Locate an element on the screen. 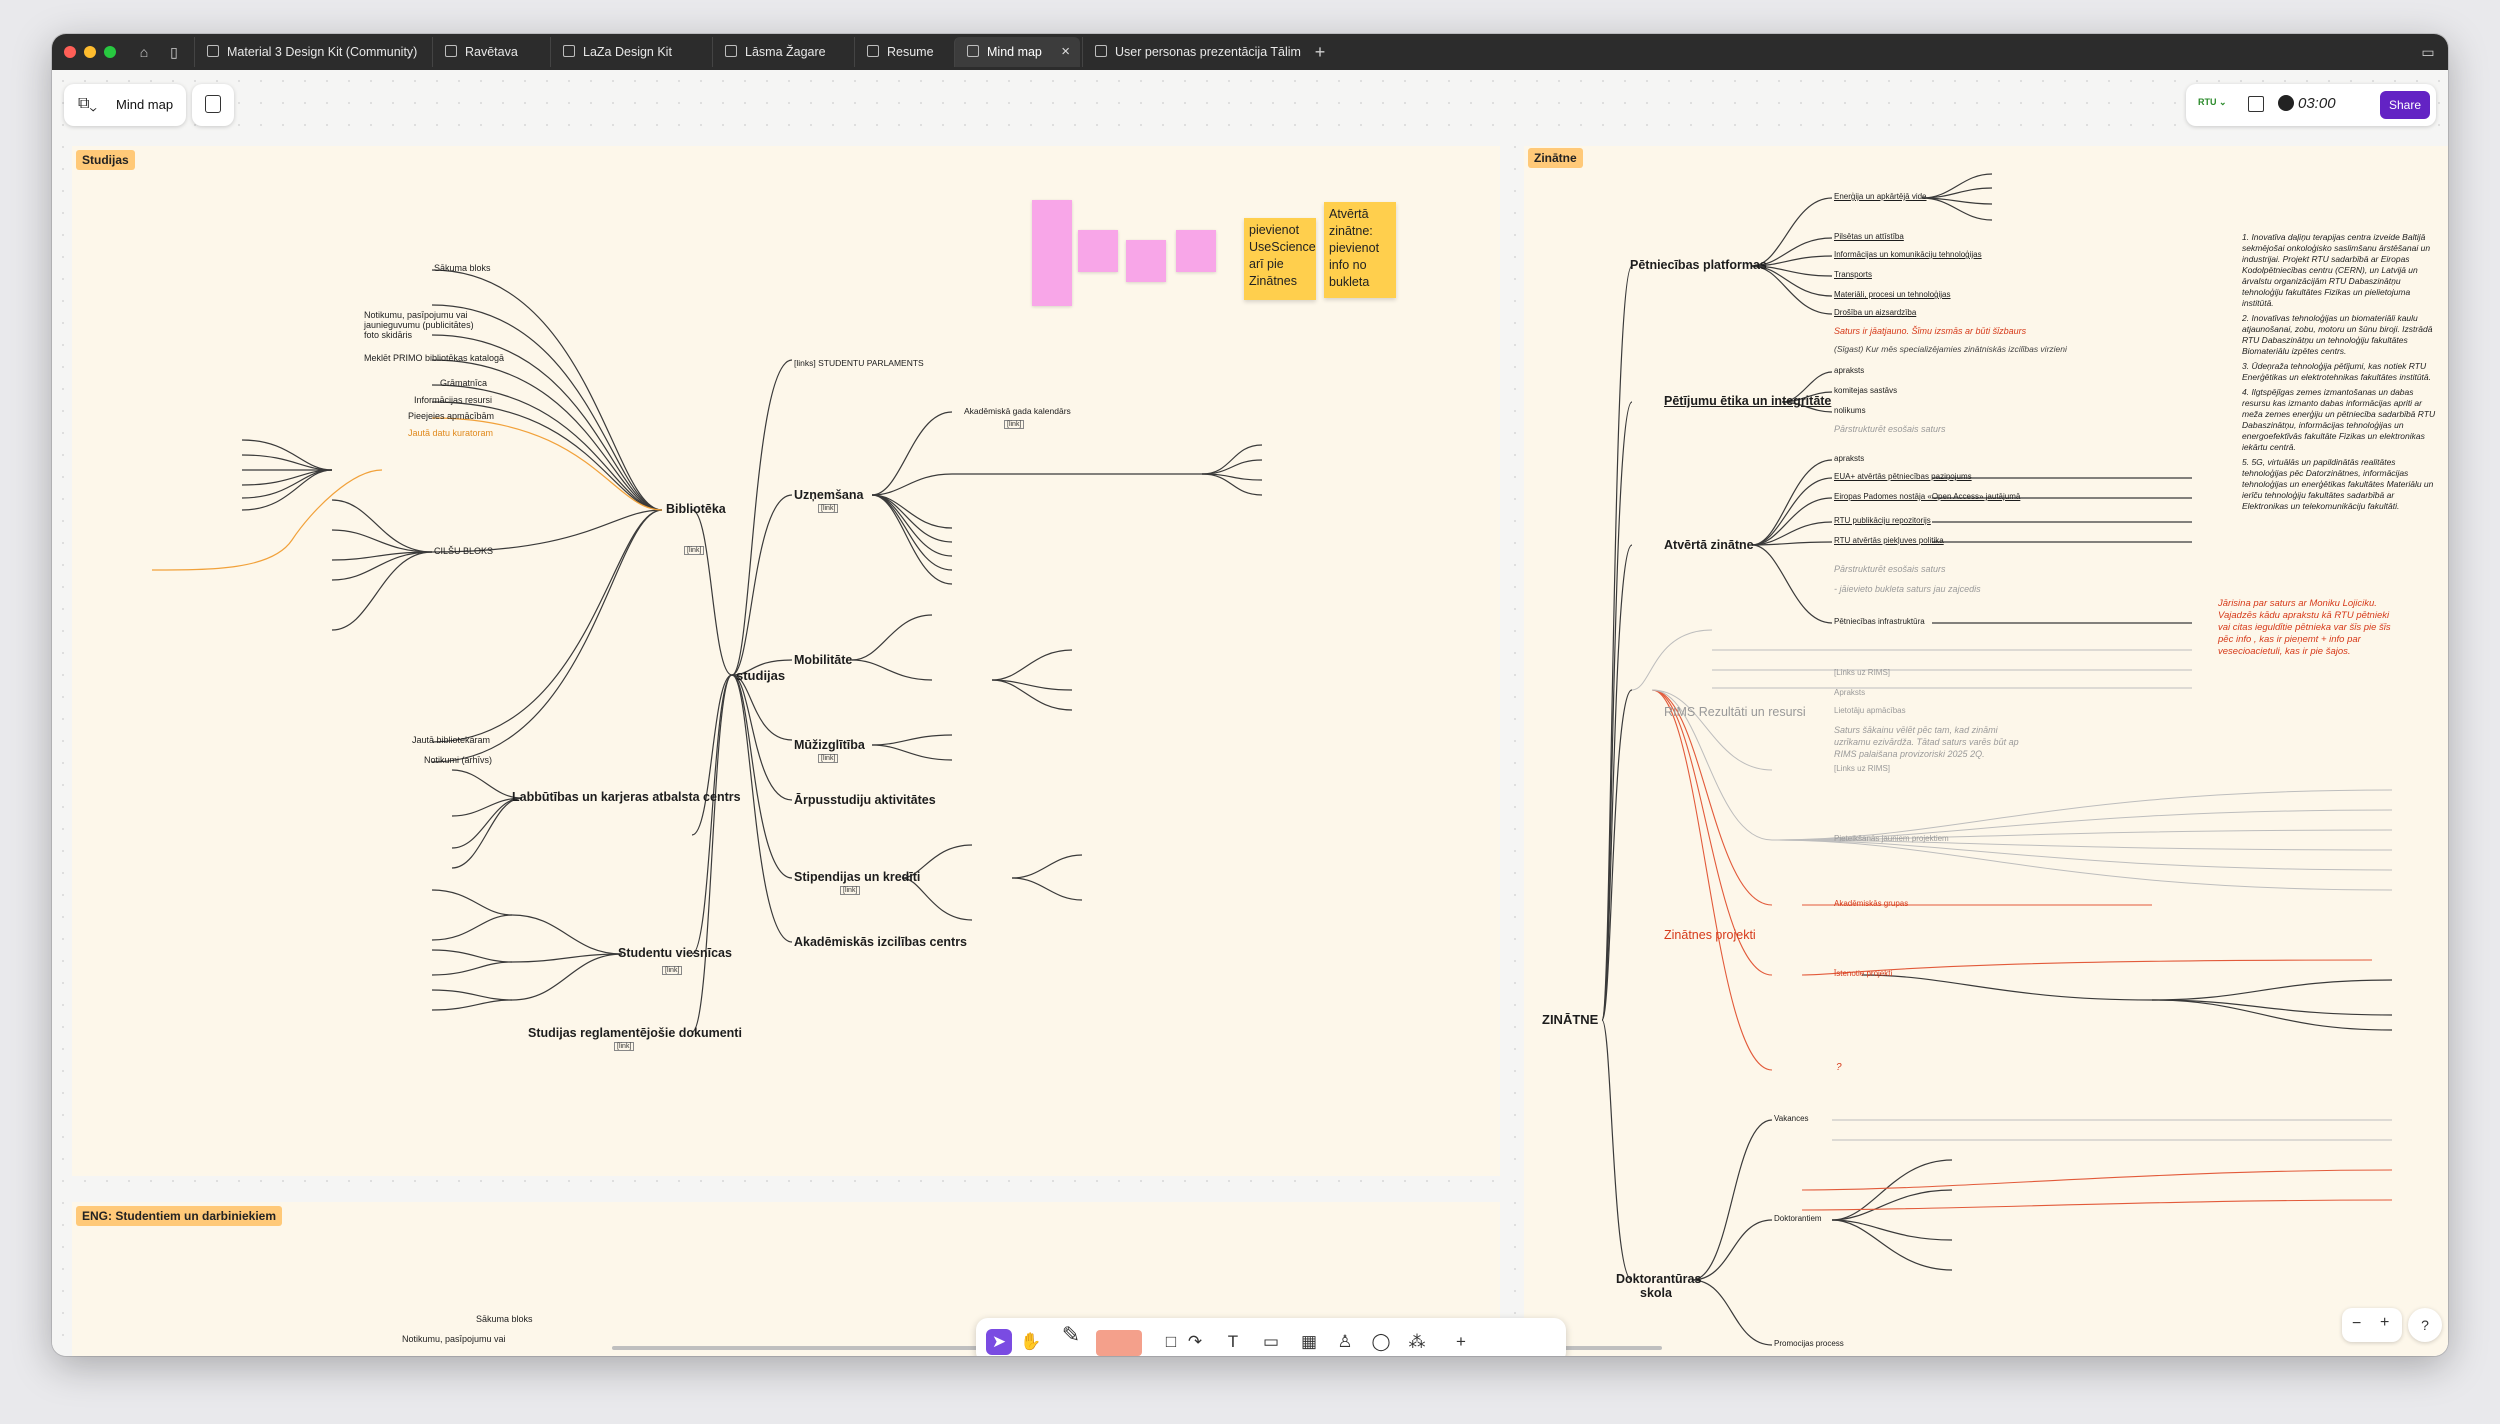 Image resolution: width=2500 pixels, height=1424 pixels. labbutibas-node: Labbūtības un karjeras atbalsta centrs is located at coordinates (626, 797).